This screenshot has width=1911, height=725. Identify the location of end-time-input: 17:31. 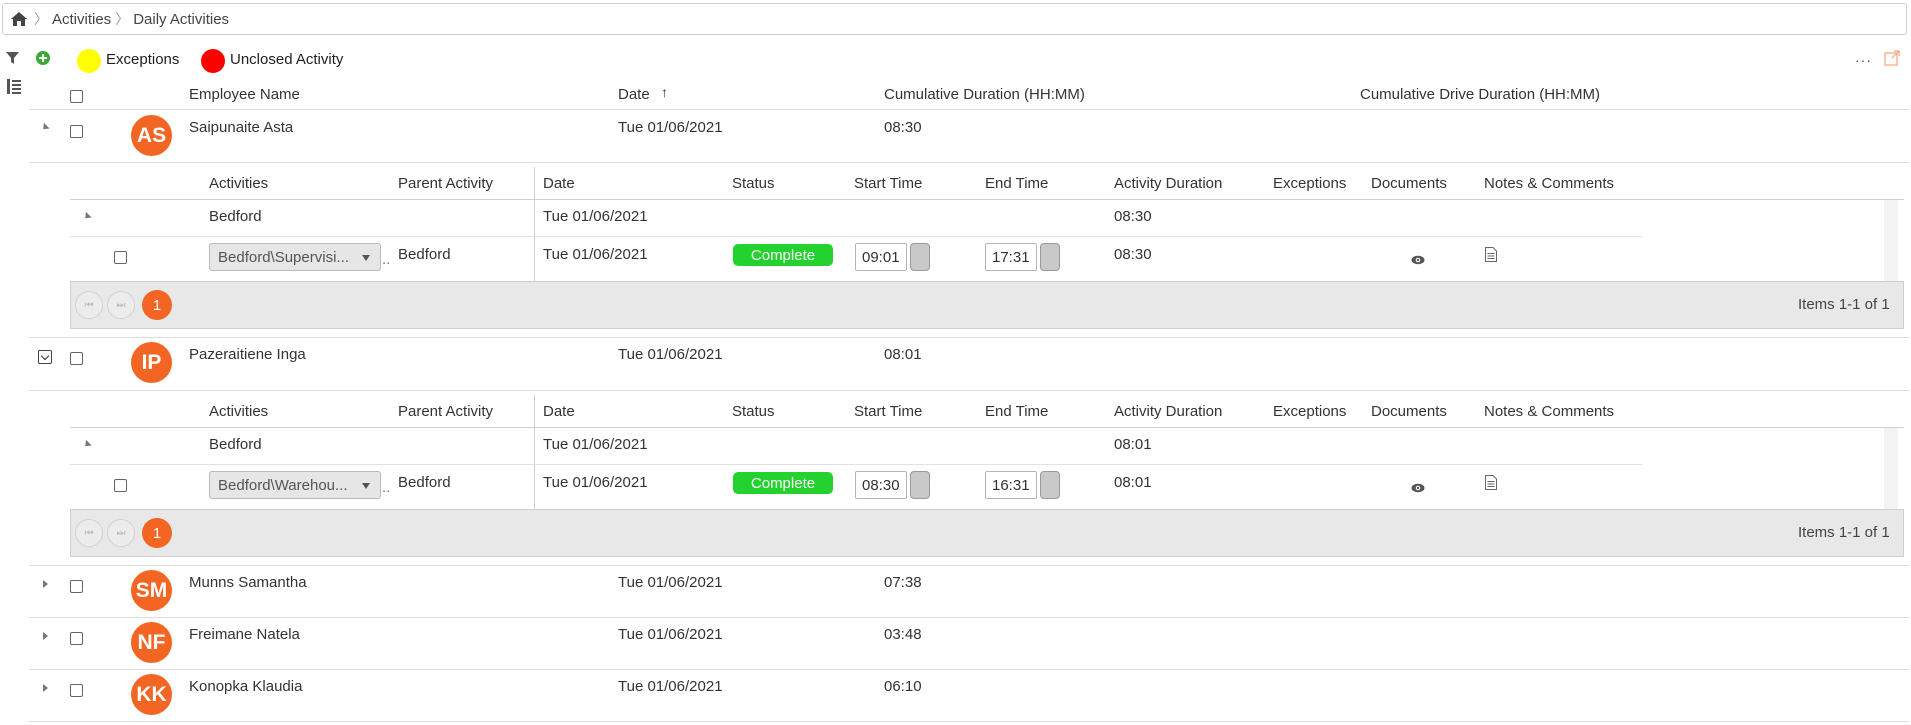
(1011, 257).